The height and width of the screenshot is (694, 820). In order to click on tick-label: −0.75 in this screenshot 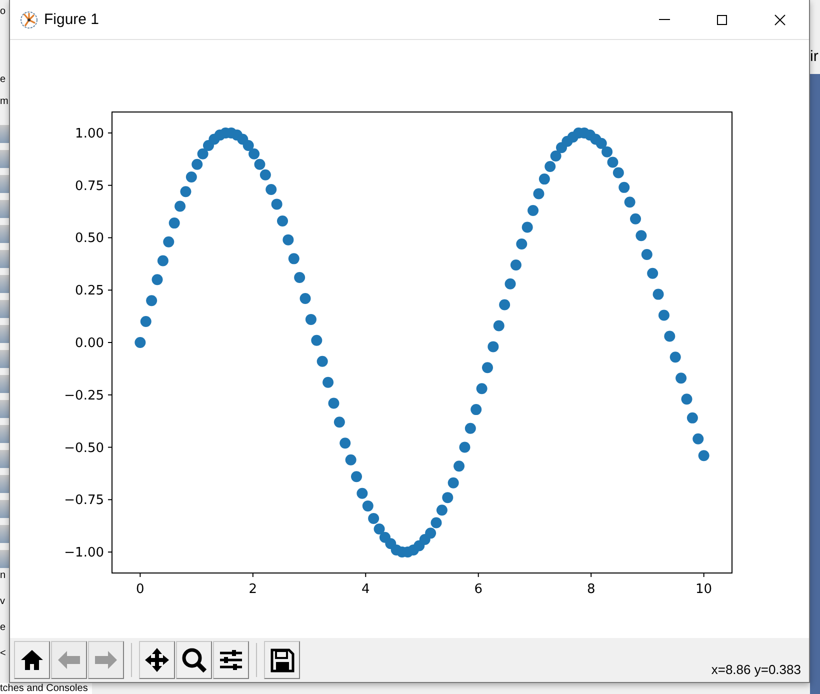, I will do `click(84, 500)`.